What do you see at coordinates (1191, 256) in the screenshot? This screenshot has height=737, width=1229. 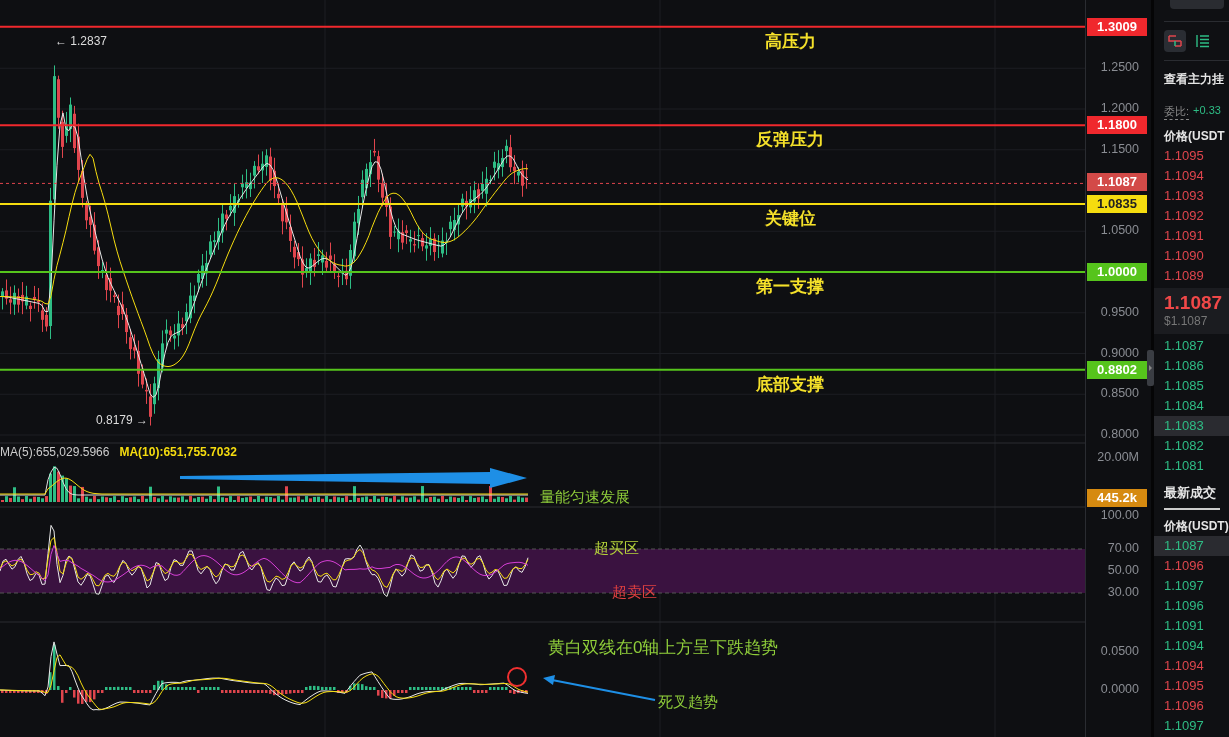 I see `ask-price: 1.1090` at bounding box center [1191, 256].